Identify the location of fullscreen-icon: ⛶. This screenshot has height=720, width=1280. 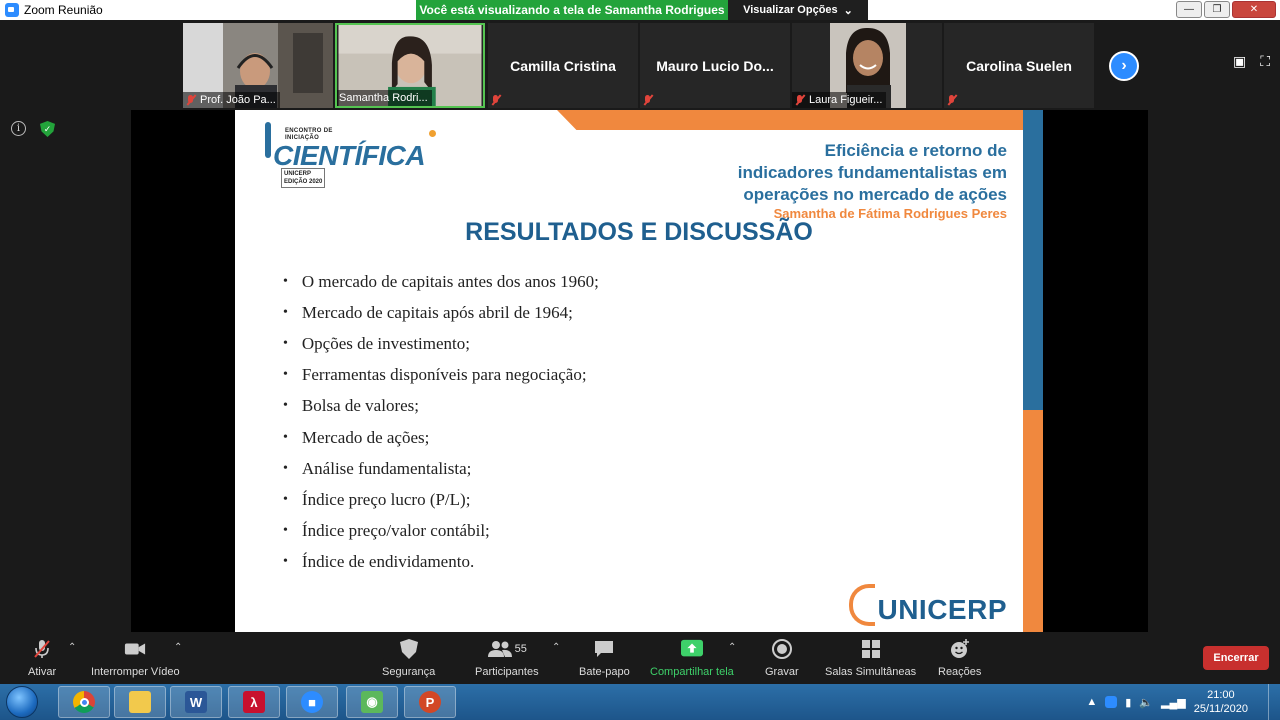
(1265, 61).